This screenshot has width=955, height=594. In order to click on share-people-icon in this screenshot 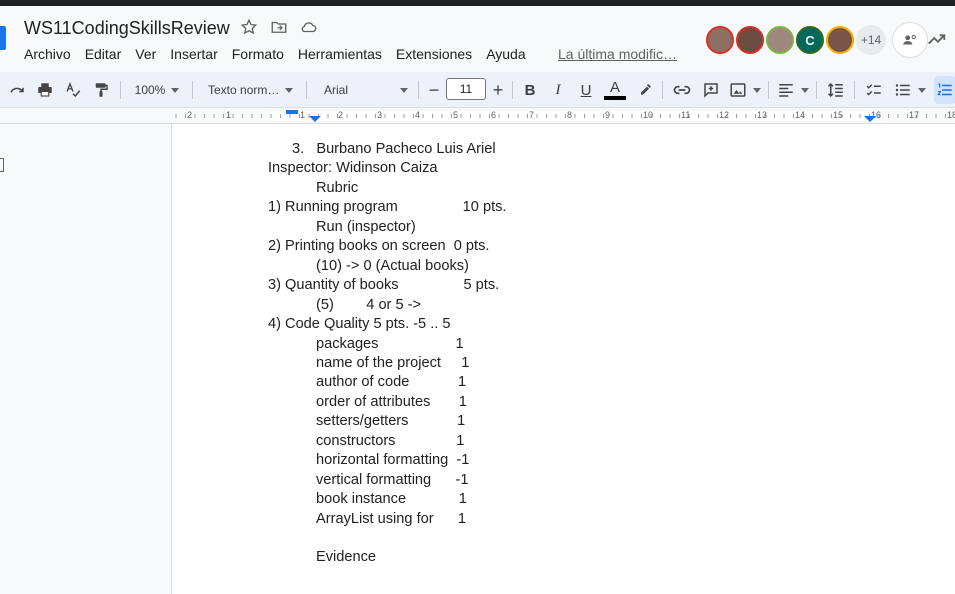, I will do `click(910, 40)`.